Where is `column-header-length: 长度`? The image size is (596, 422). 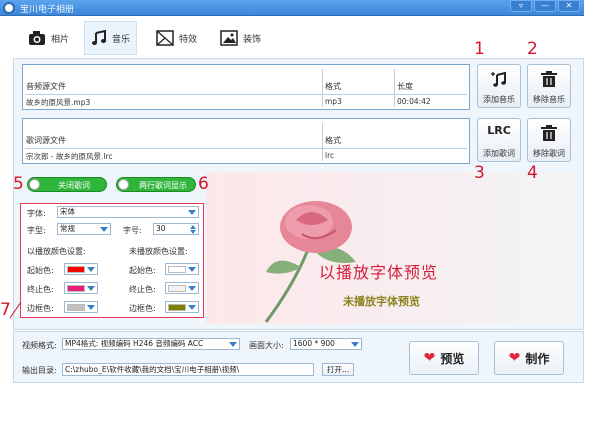
column-header-length: 长度 is located at coordinates (405, 86).